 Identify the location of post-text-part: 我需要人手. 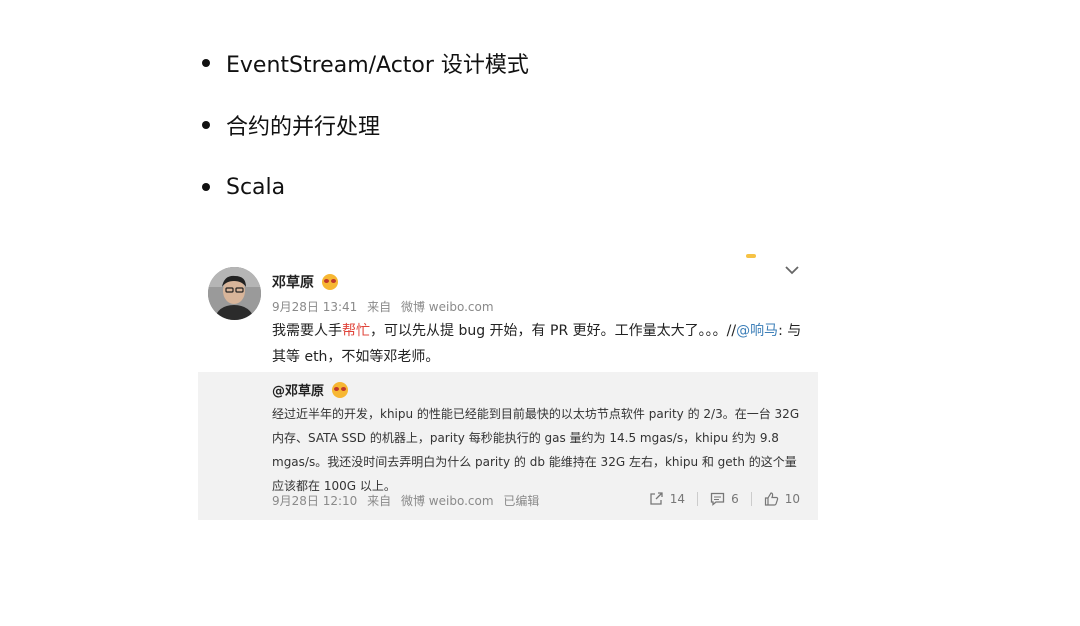
(307, 331).